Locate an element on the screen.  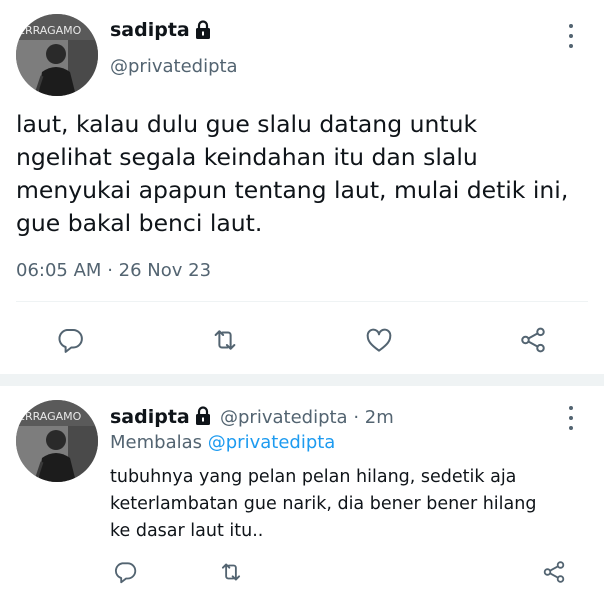
tweet-text-line: laut, kalau dulu gue slalu datang untuk is located at coordinates (247, 124).